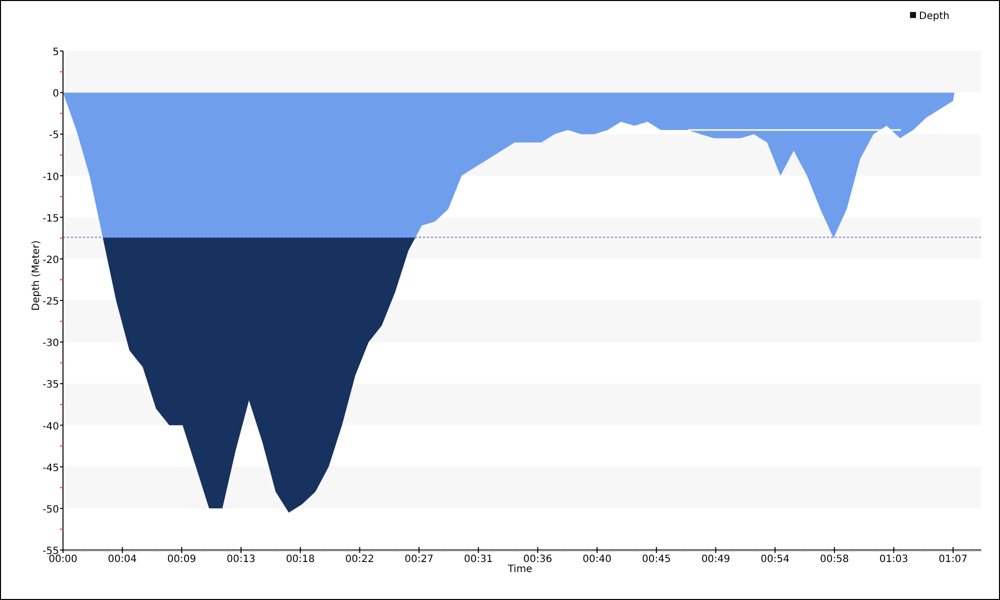 The image size is (1000, 600). I want to click on y-tick-label: -30, so click(50, 344).